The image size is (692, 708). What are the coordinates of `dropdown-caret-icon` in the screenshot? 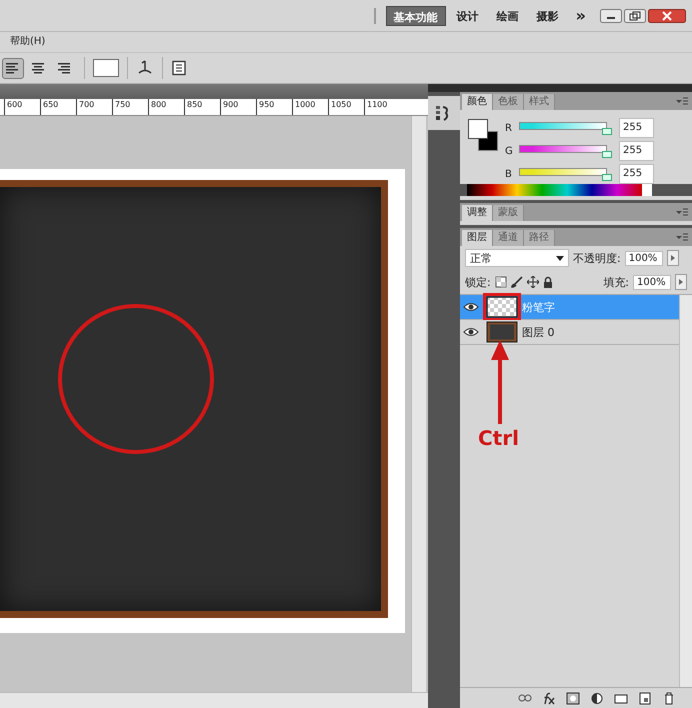 It's located at (560, 258).